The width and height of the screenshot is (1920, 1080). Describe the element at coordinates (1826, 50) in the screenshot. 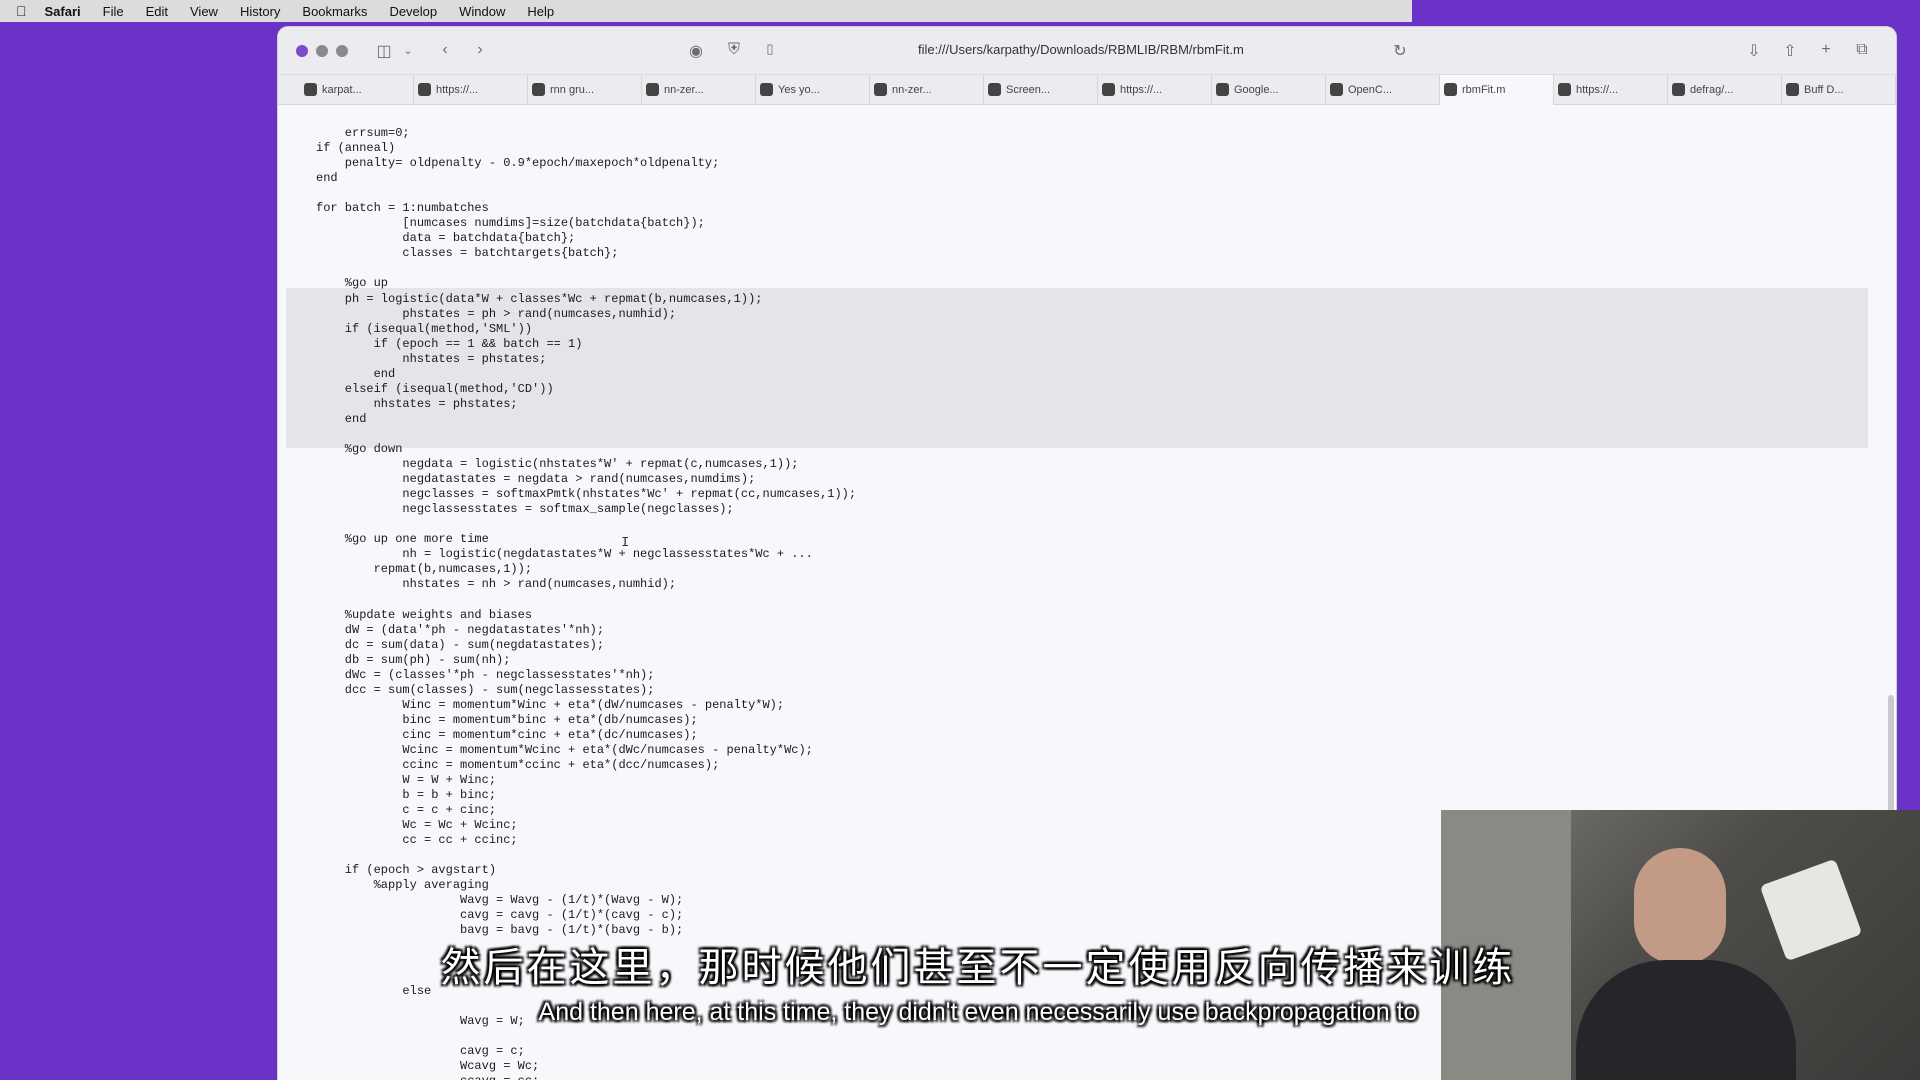

I see `new-tab-icon: +` at that location.